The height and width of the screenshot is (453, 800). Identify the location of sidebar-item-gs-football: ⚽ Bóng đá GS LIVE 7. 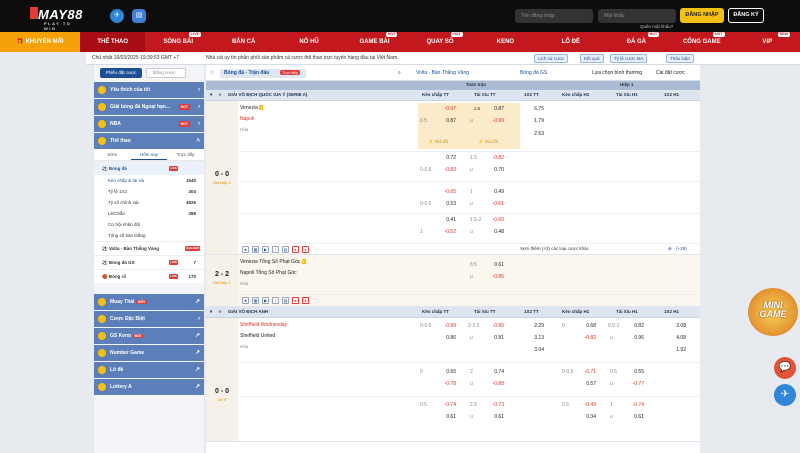
(149, 262).